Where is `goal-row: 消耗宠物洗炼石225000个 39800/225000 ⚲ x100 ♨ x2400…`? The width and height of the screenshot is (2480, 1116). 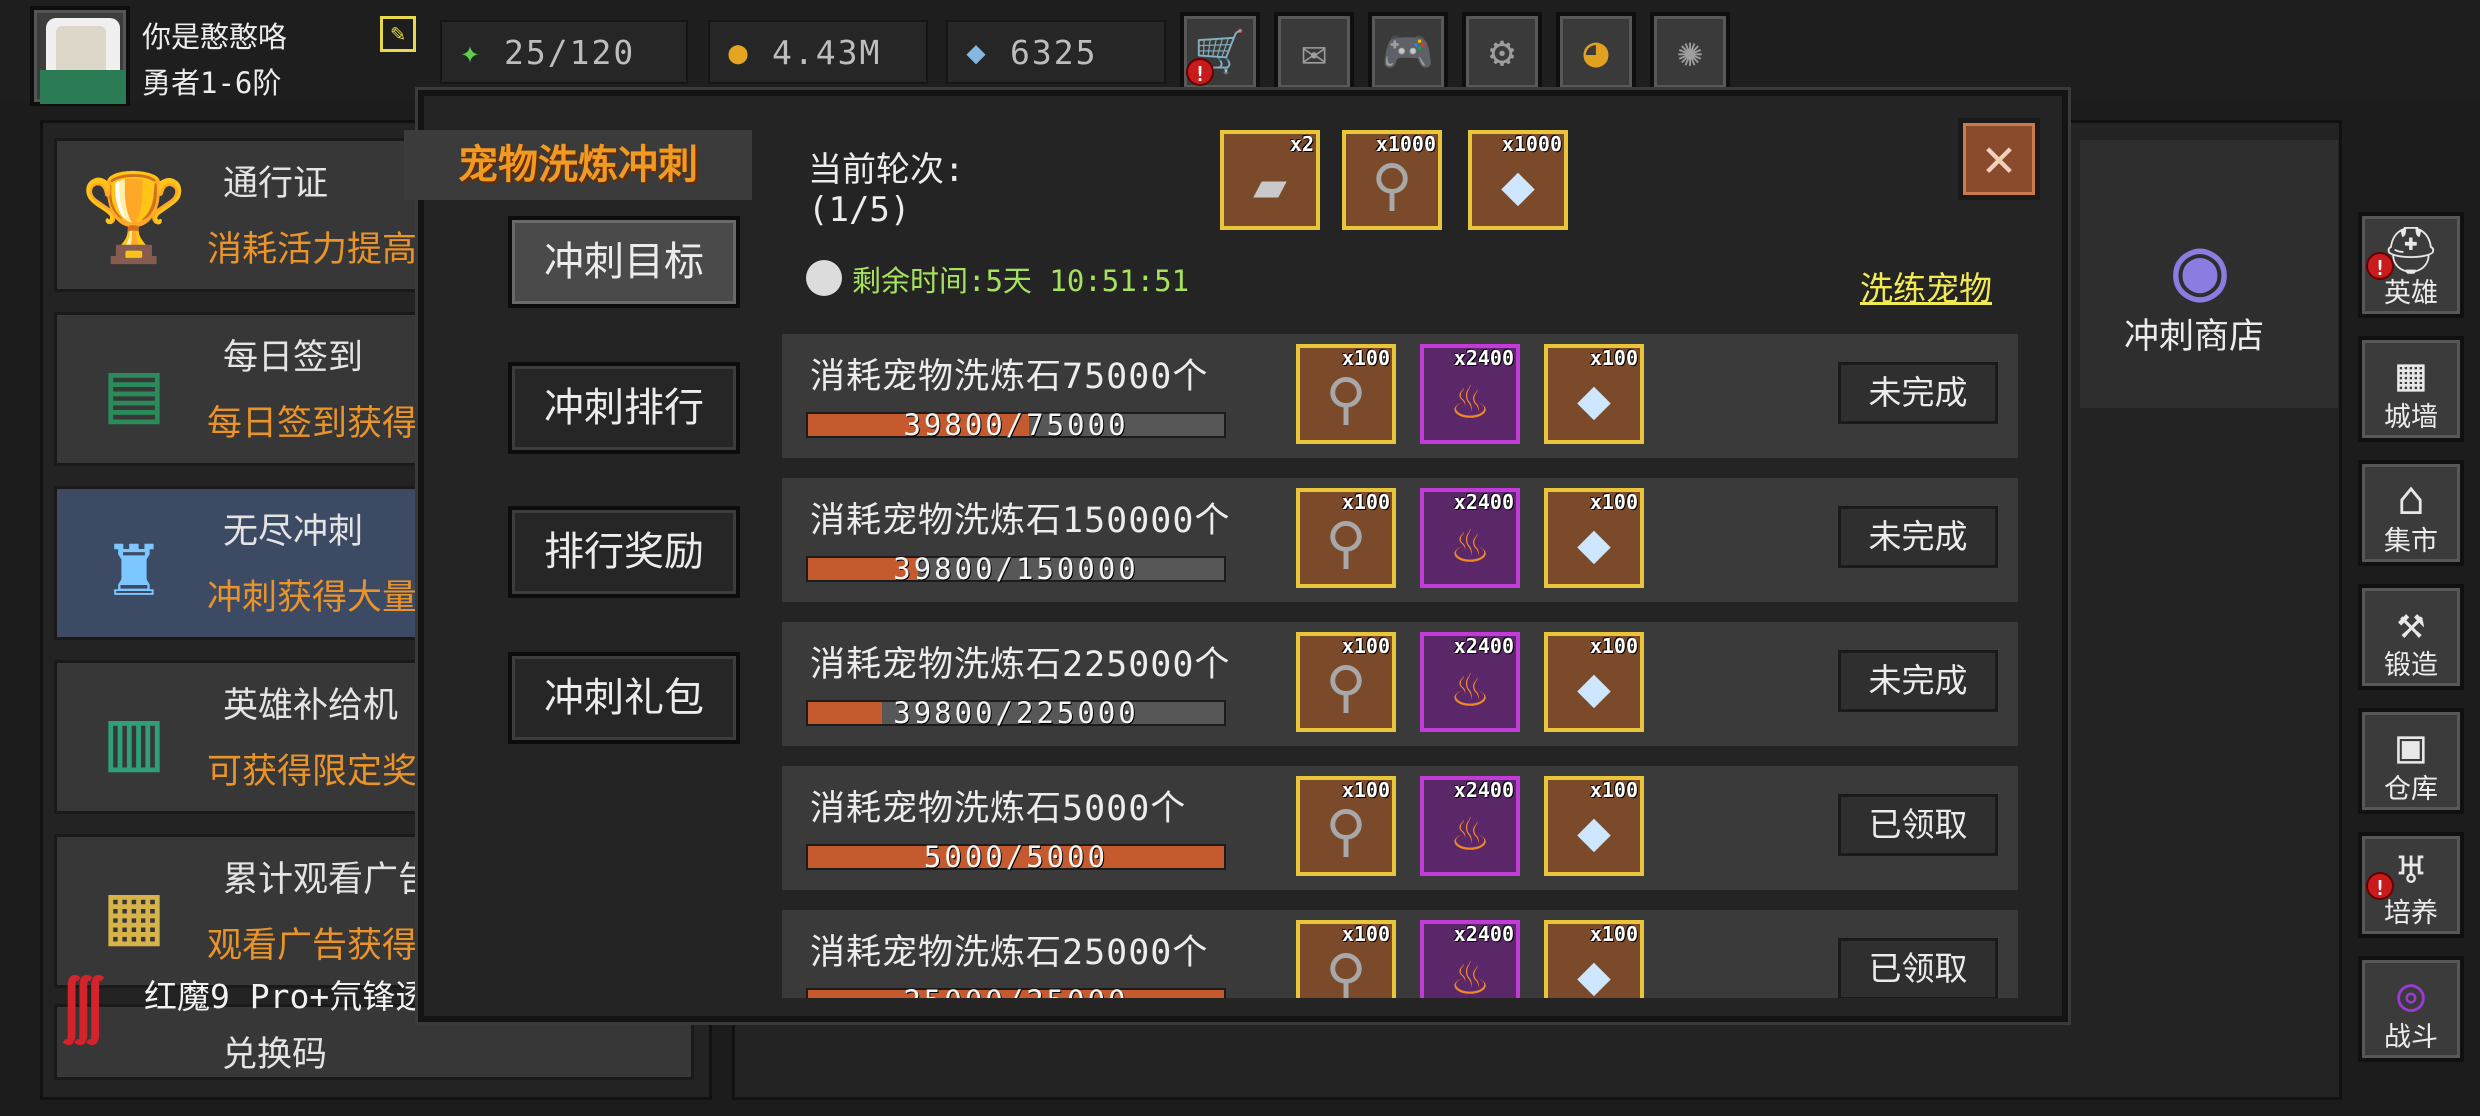
goal-row: 消耗宠物洗炼石225000个 39800/225000 ⚲ x100 ♨ x2400… is located at coordinates (1400, 684).